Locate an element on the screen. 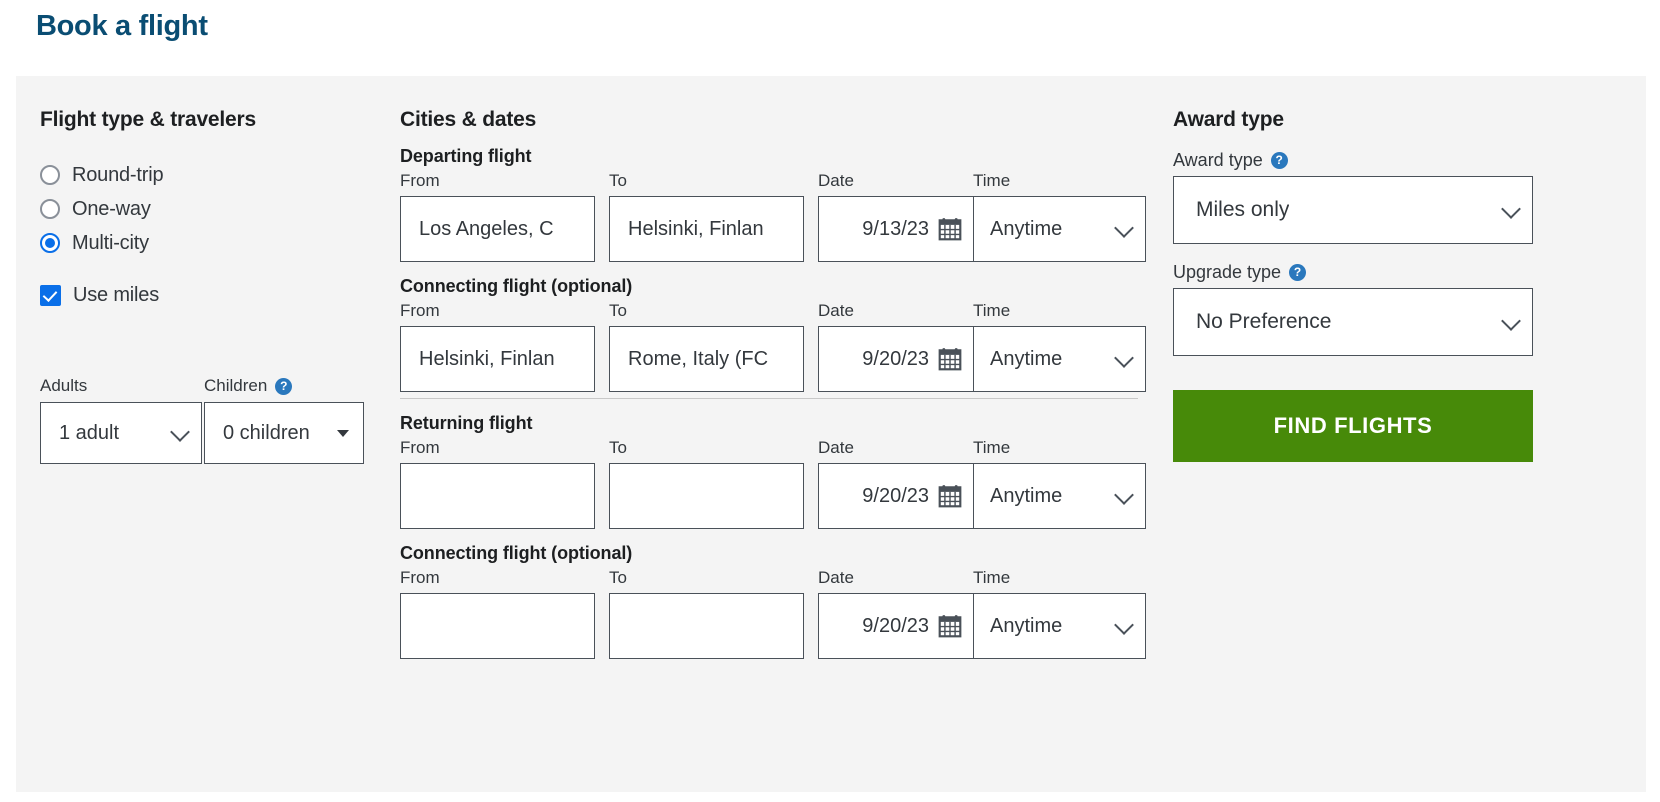 This screenshot has height=802, width=1660. leg-row: From To Date Time 9/20/23 Anytime is located at coordinates (780, 483).